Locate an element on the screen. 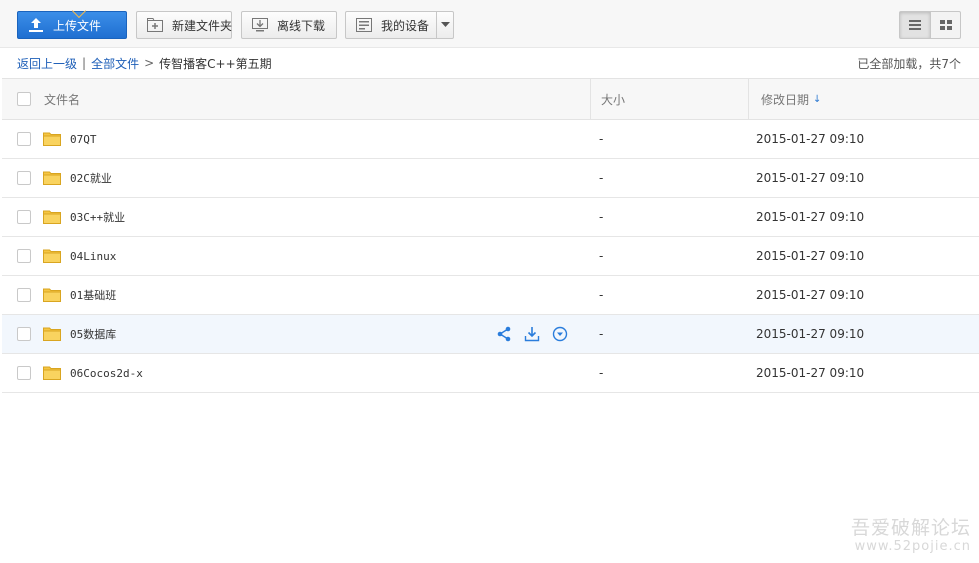 Image resolution: width=979 pixels, height=563 pixels. watermark-url: www.52pojie.cn is located at coordinates (912, 547).